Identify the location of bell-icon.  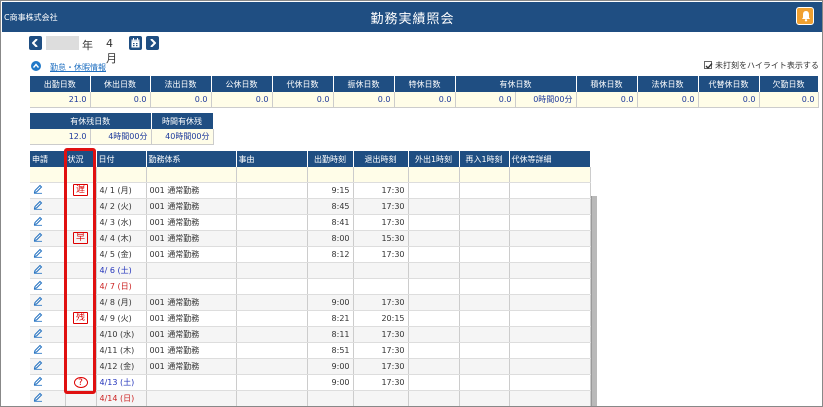
(805, 16).